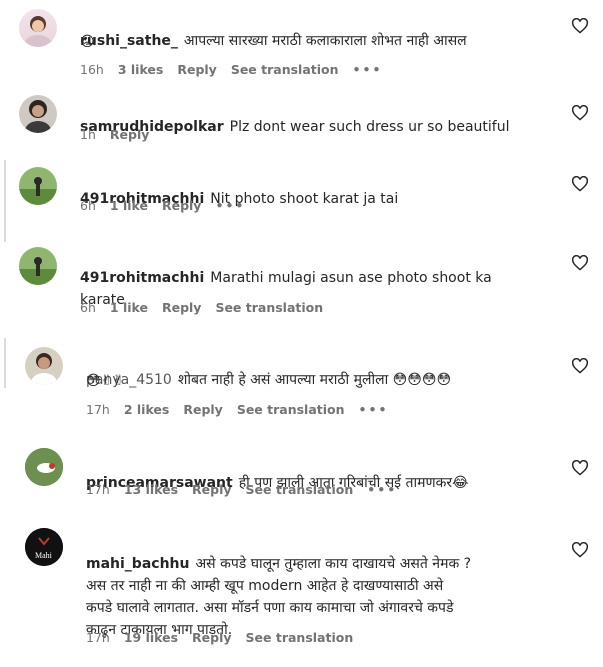 This screenshot has width=603, height=667. Describe the element at coordinates (129, 41) in the screenshot. I see `comment-username: rushi_sathe_` at that location.